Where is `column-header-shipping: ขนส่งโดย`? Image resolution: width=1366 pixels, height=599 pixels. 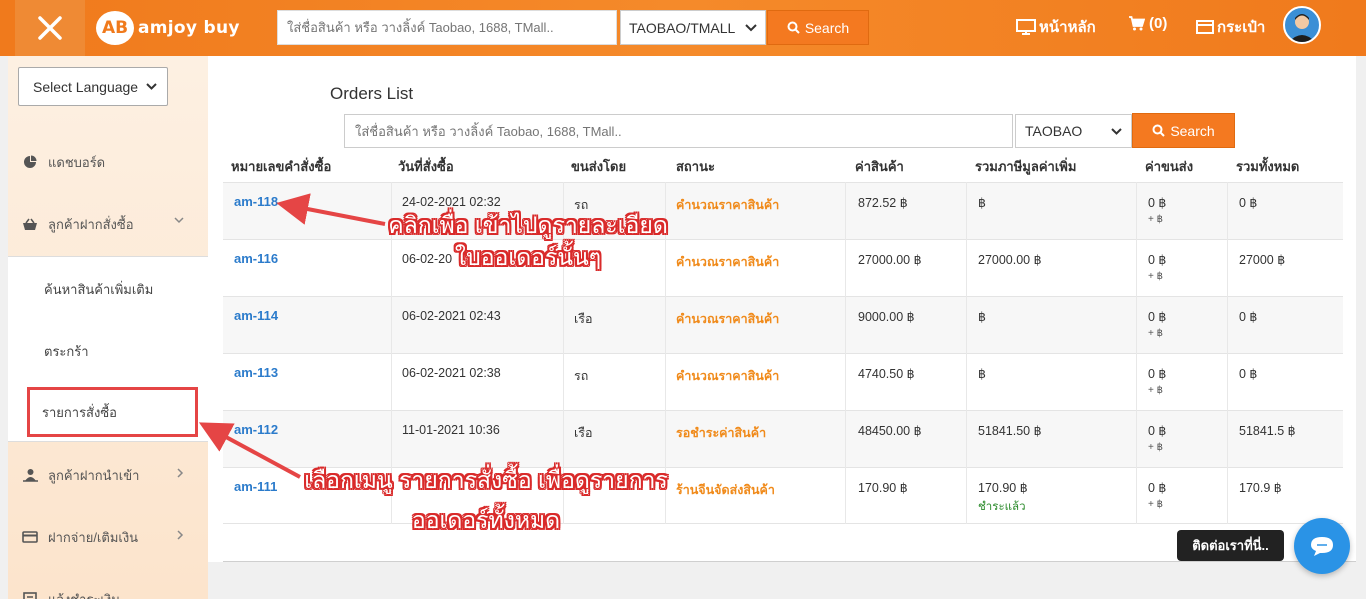 column-header-shipping: ขนส่งโดย is located at coordinates (599, 166).